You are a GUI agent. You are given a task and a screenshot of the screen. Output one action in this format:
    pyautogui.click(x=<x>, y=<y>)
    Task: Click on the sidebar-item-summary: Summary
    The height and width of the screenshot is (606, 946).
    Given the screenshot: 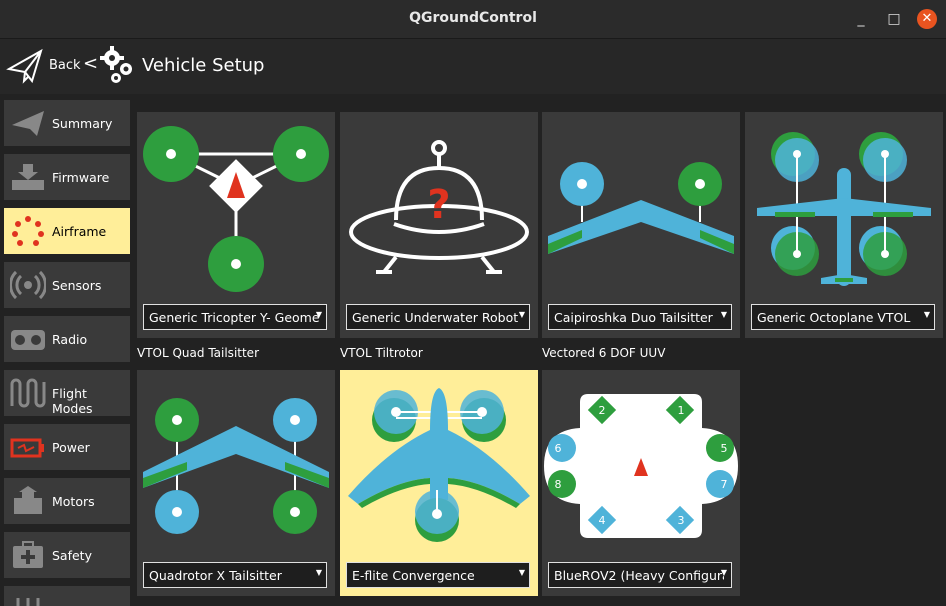 What is the action you would take?
    pyautogui.click(x=67, y=123)
    